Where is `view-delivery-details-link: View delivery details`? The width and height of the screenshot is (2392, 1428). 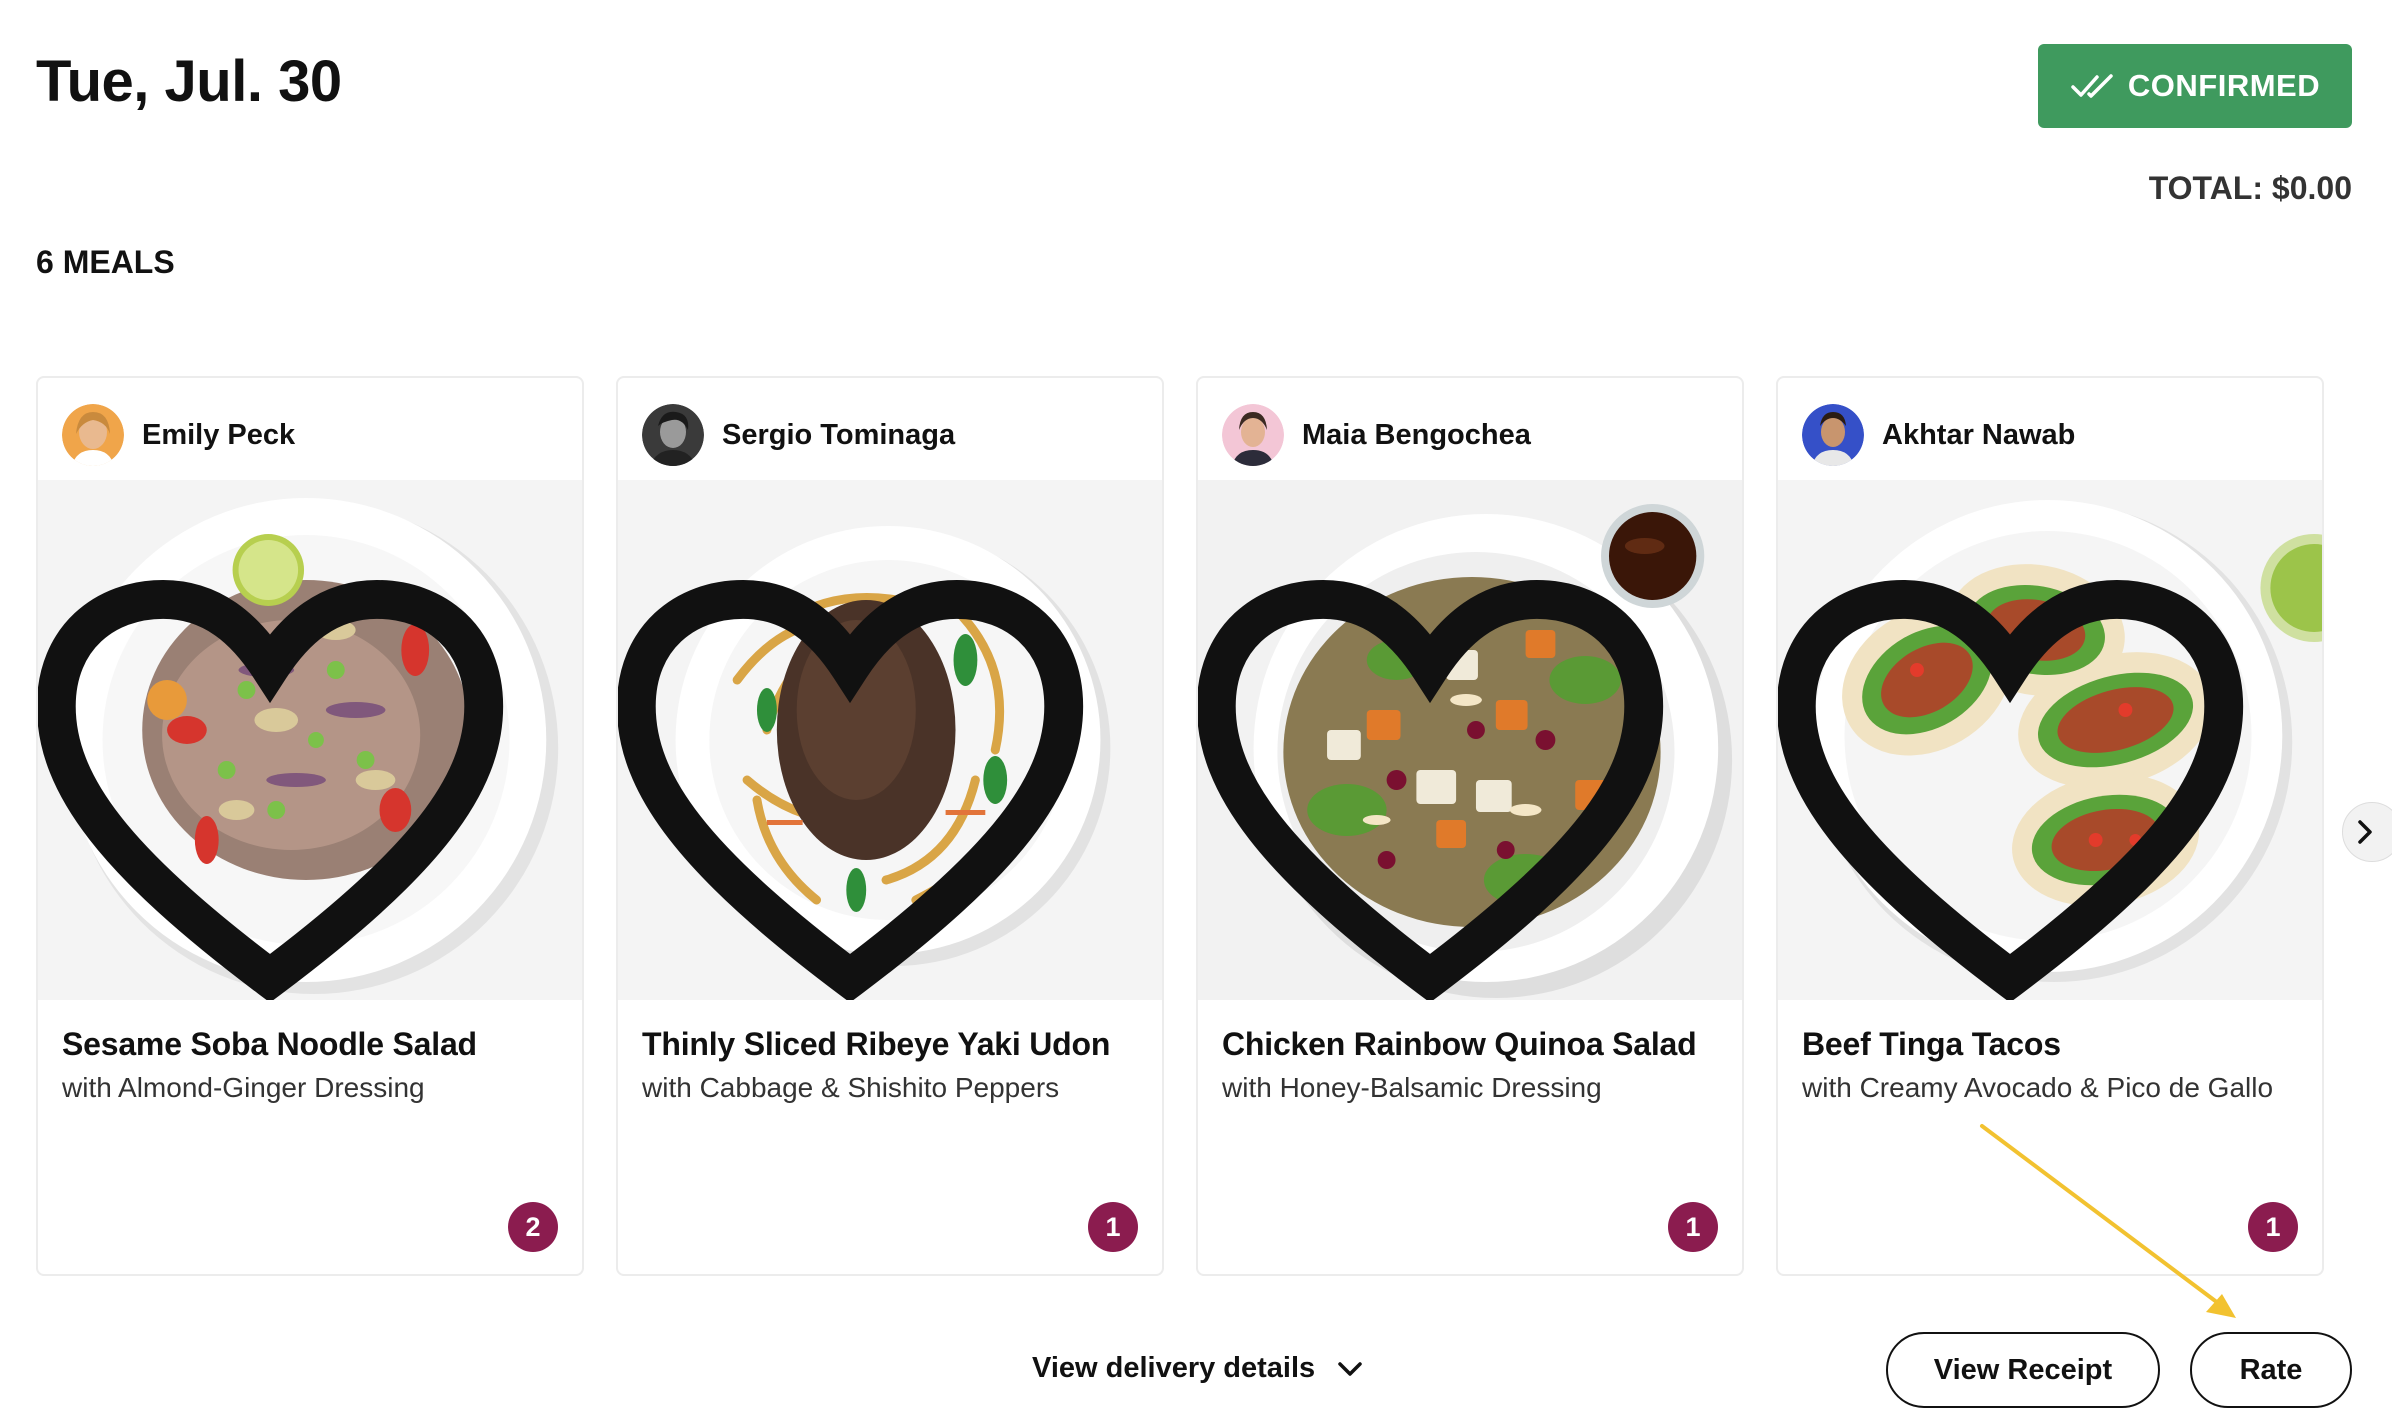
view-delivery-details-link: View delivery details is located at coordinates (1197, 1368).